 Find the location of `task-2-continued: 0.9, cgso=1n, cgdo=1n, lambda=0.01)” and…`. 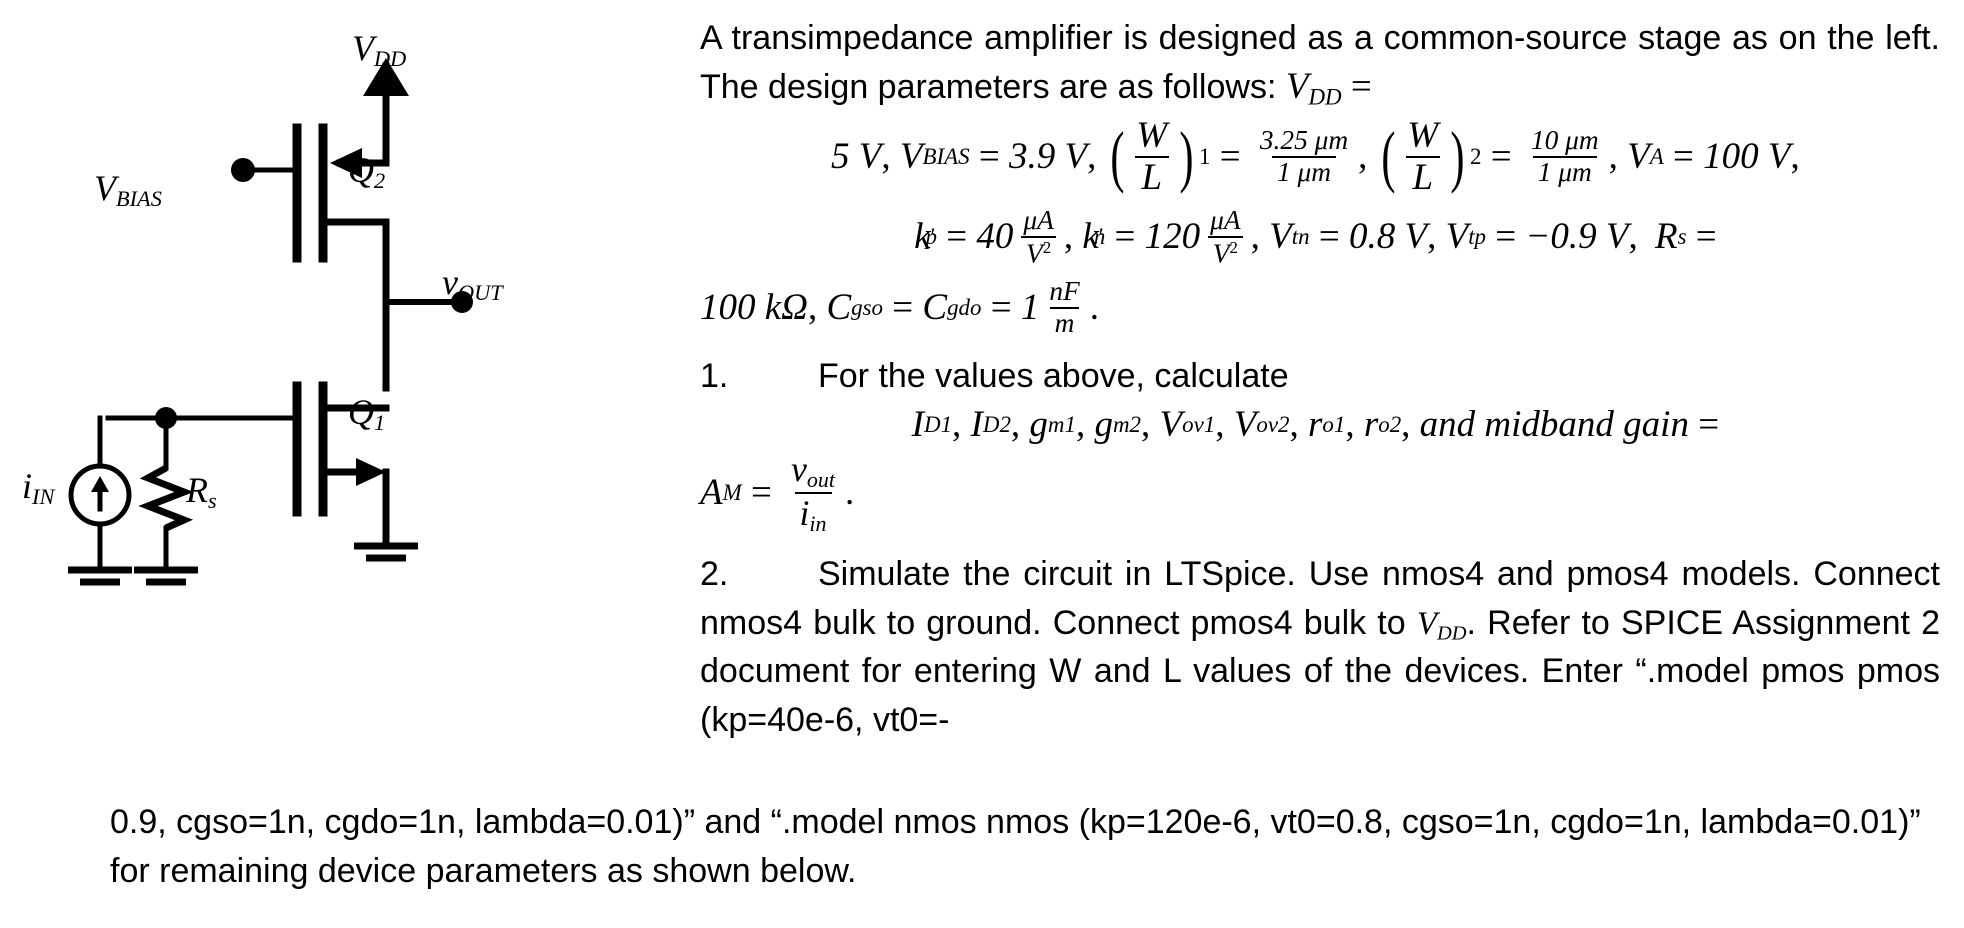

task-2-continued: 0.9, cgso=1n, cgdo=1n, lambda=0.01)” and… is located at coordinates (1025, 846).